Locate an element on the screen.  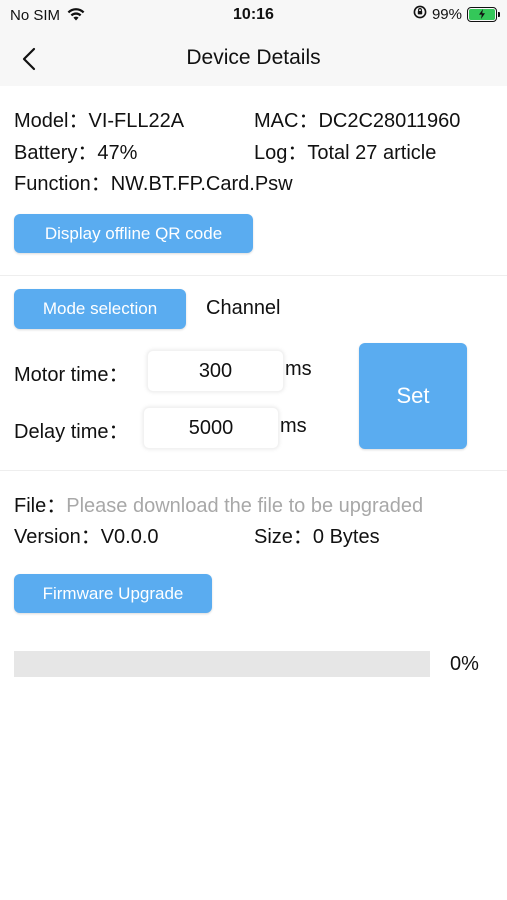
set-button: Set is located at coordinates (413, 396).